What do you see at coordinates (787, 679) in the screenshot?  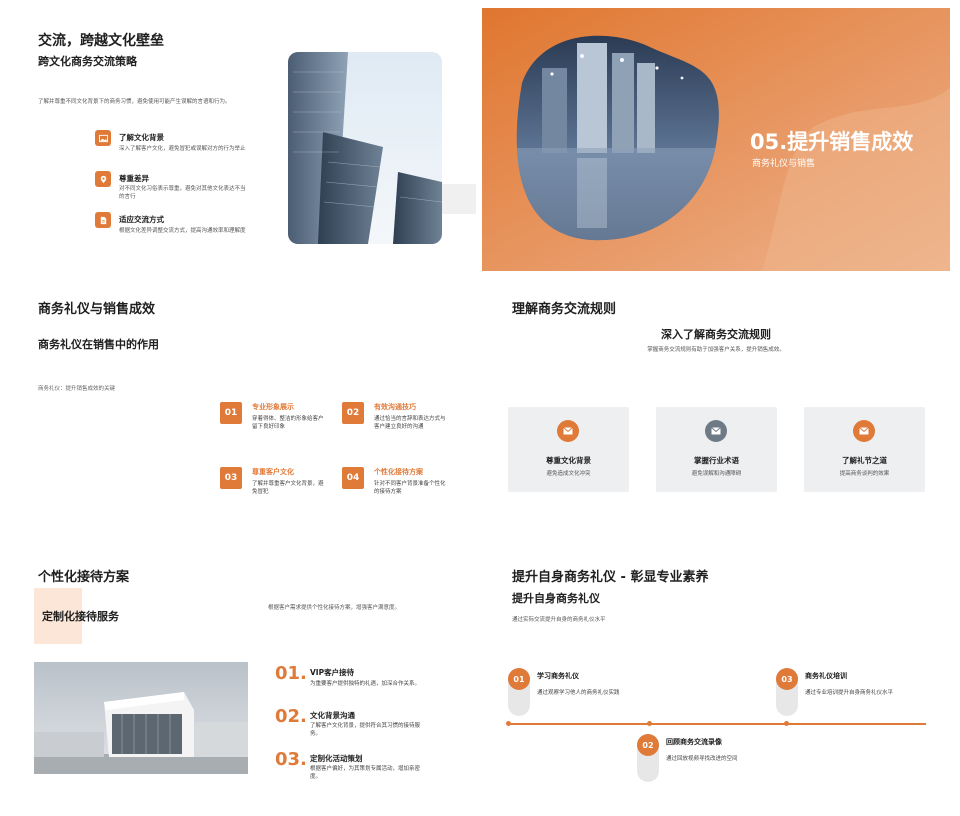 I see `step-number: 03` at bounding box center [787, 679].